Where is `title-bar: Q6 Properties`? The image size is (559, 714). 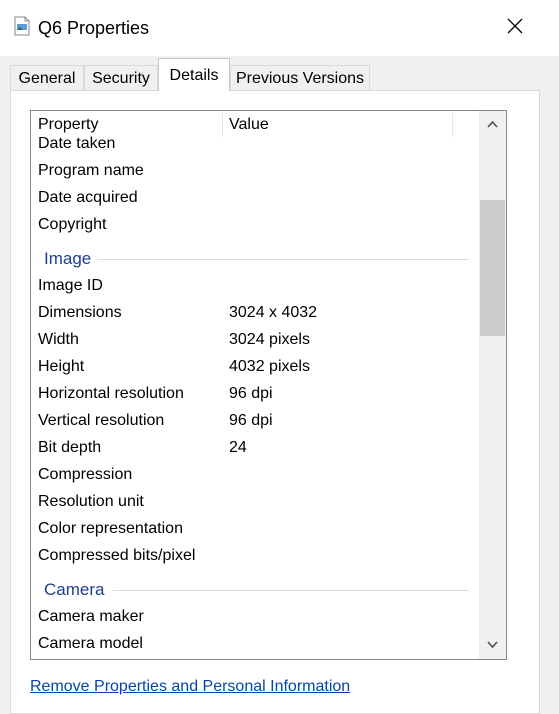
title-bar: Q6 Properties is located at coordinates (279, 28).